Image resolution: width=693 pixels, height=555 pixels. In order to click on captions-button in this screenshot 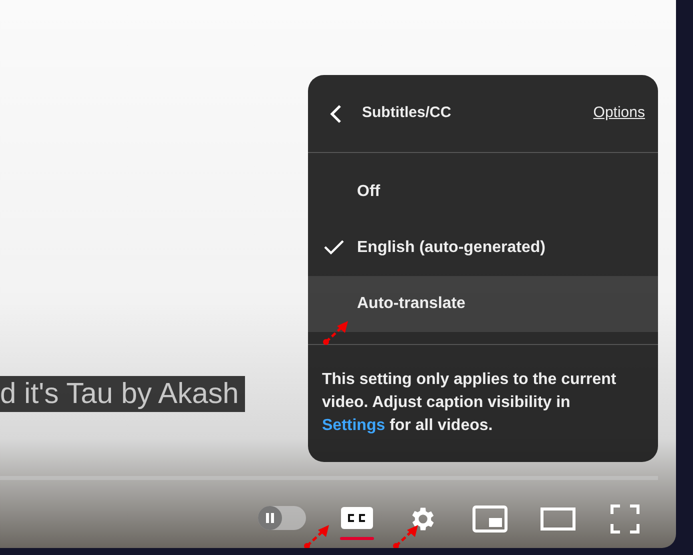, I will do `click(357, 523)`.